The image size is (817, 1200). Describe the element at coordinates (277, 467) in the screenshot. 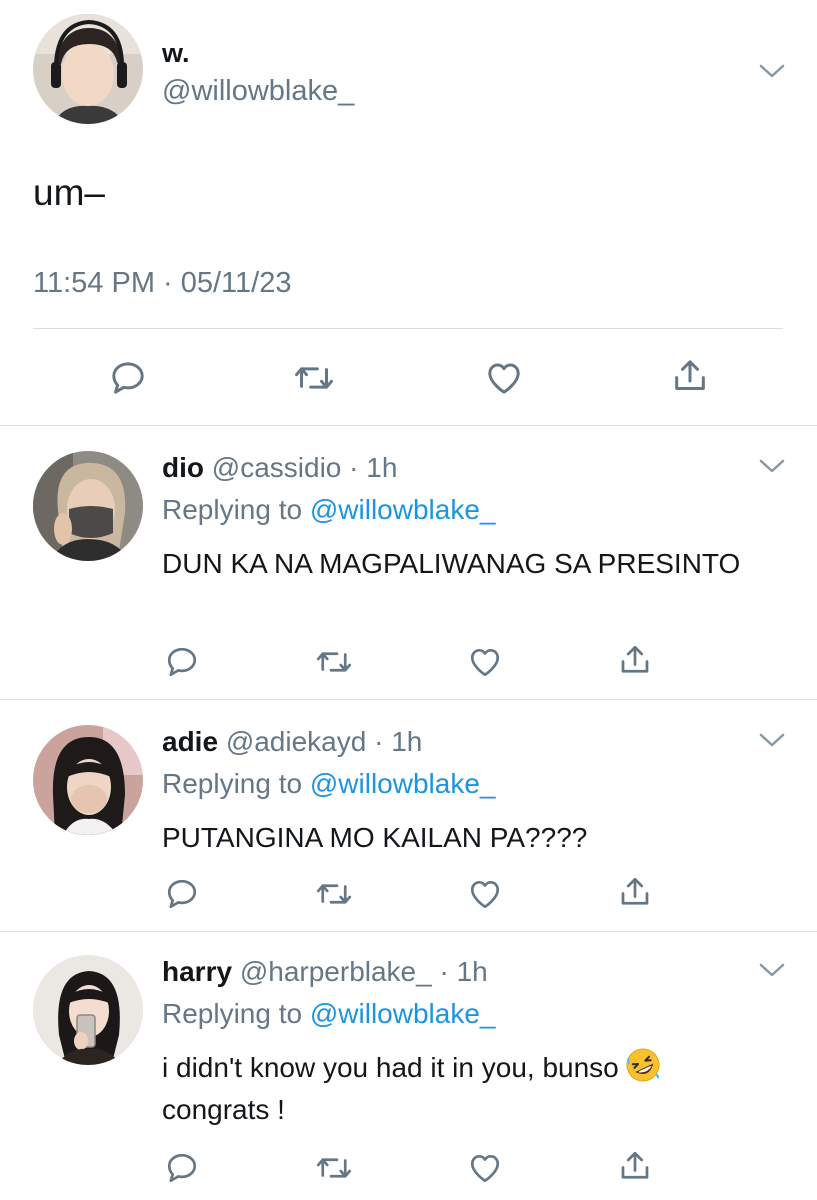

I see `handle: @cassidio` at that location.